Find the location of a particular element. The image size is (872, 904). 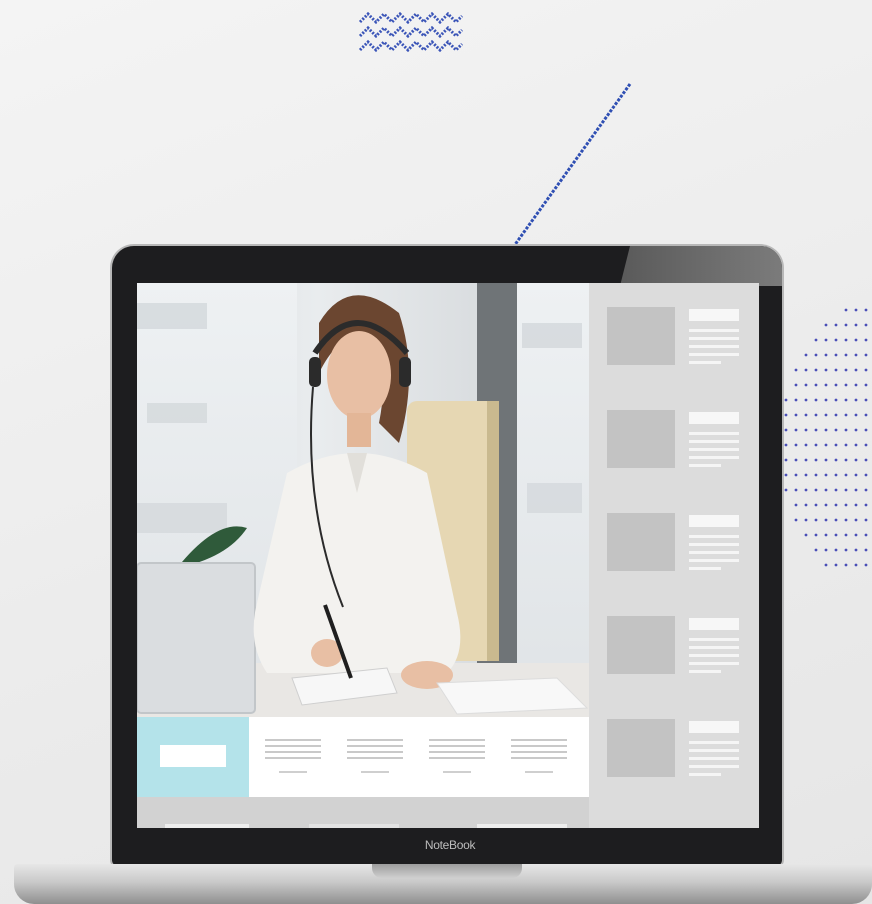

brand-label: NoteBook is located at coordinates (450, 845).